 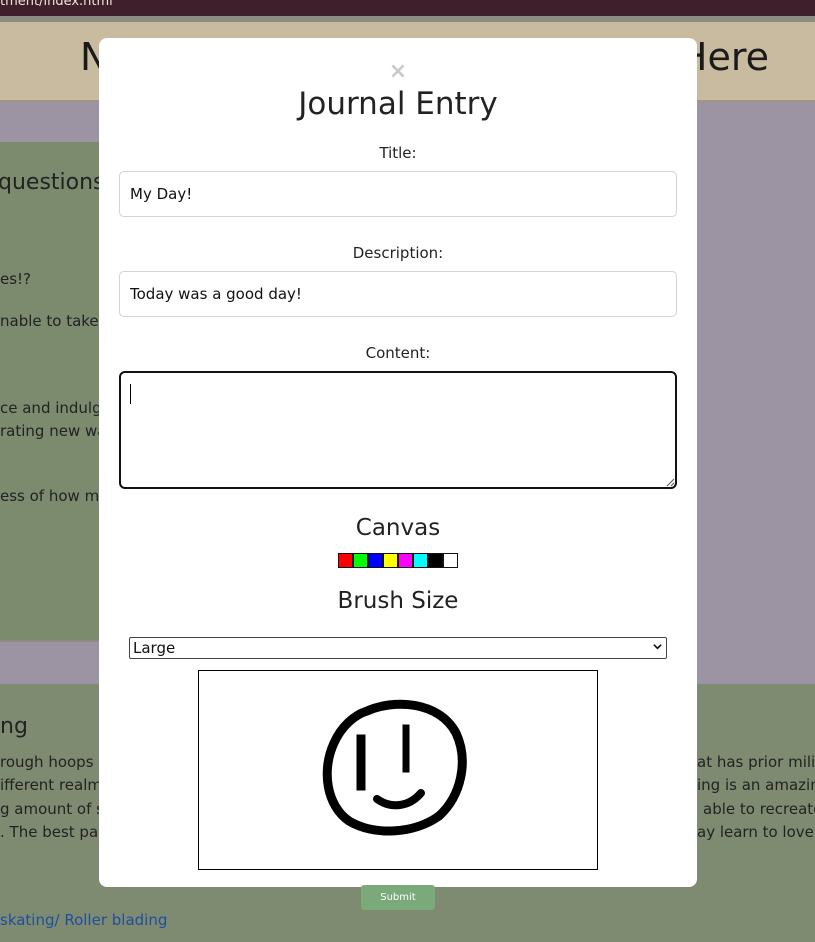 What do you see at coordinates (435, 560) in the screenshot?
I see `color-swatch-black` at bounding box center [435, 560].